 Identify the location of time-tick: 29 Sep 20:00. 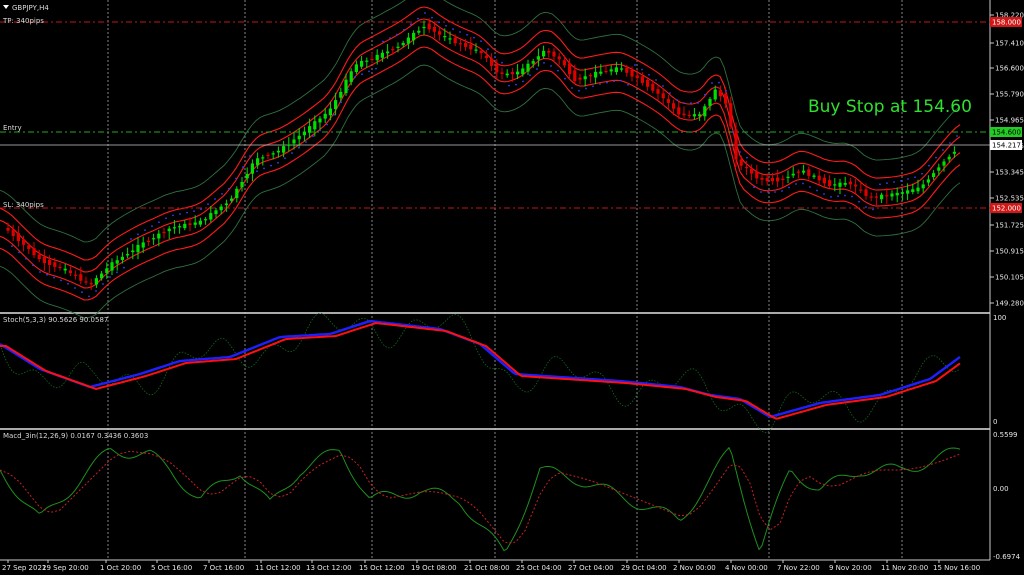
(65, 568).